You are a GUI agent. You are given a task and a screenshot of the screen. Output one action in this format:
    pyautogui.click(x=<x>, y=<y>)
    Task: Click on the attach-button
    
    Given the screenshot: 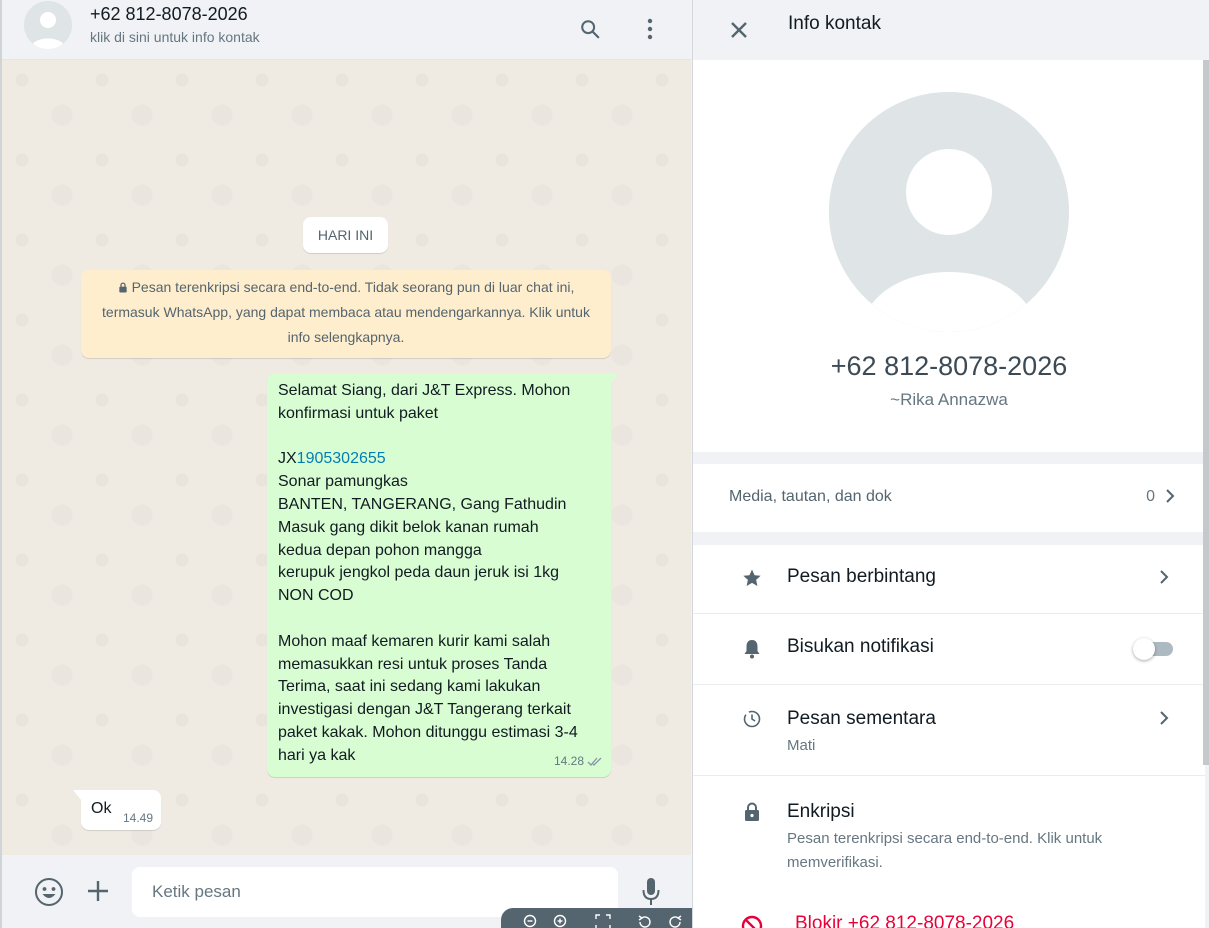 What is the action you would take?
    pyautogui.click(x=98, y=891)
    